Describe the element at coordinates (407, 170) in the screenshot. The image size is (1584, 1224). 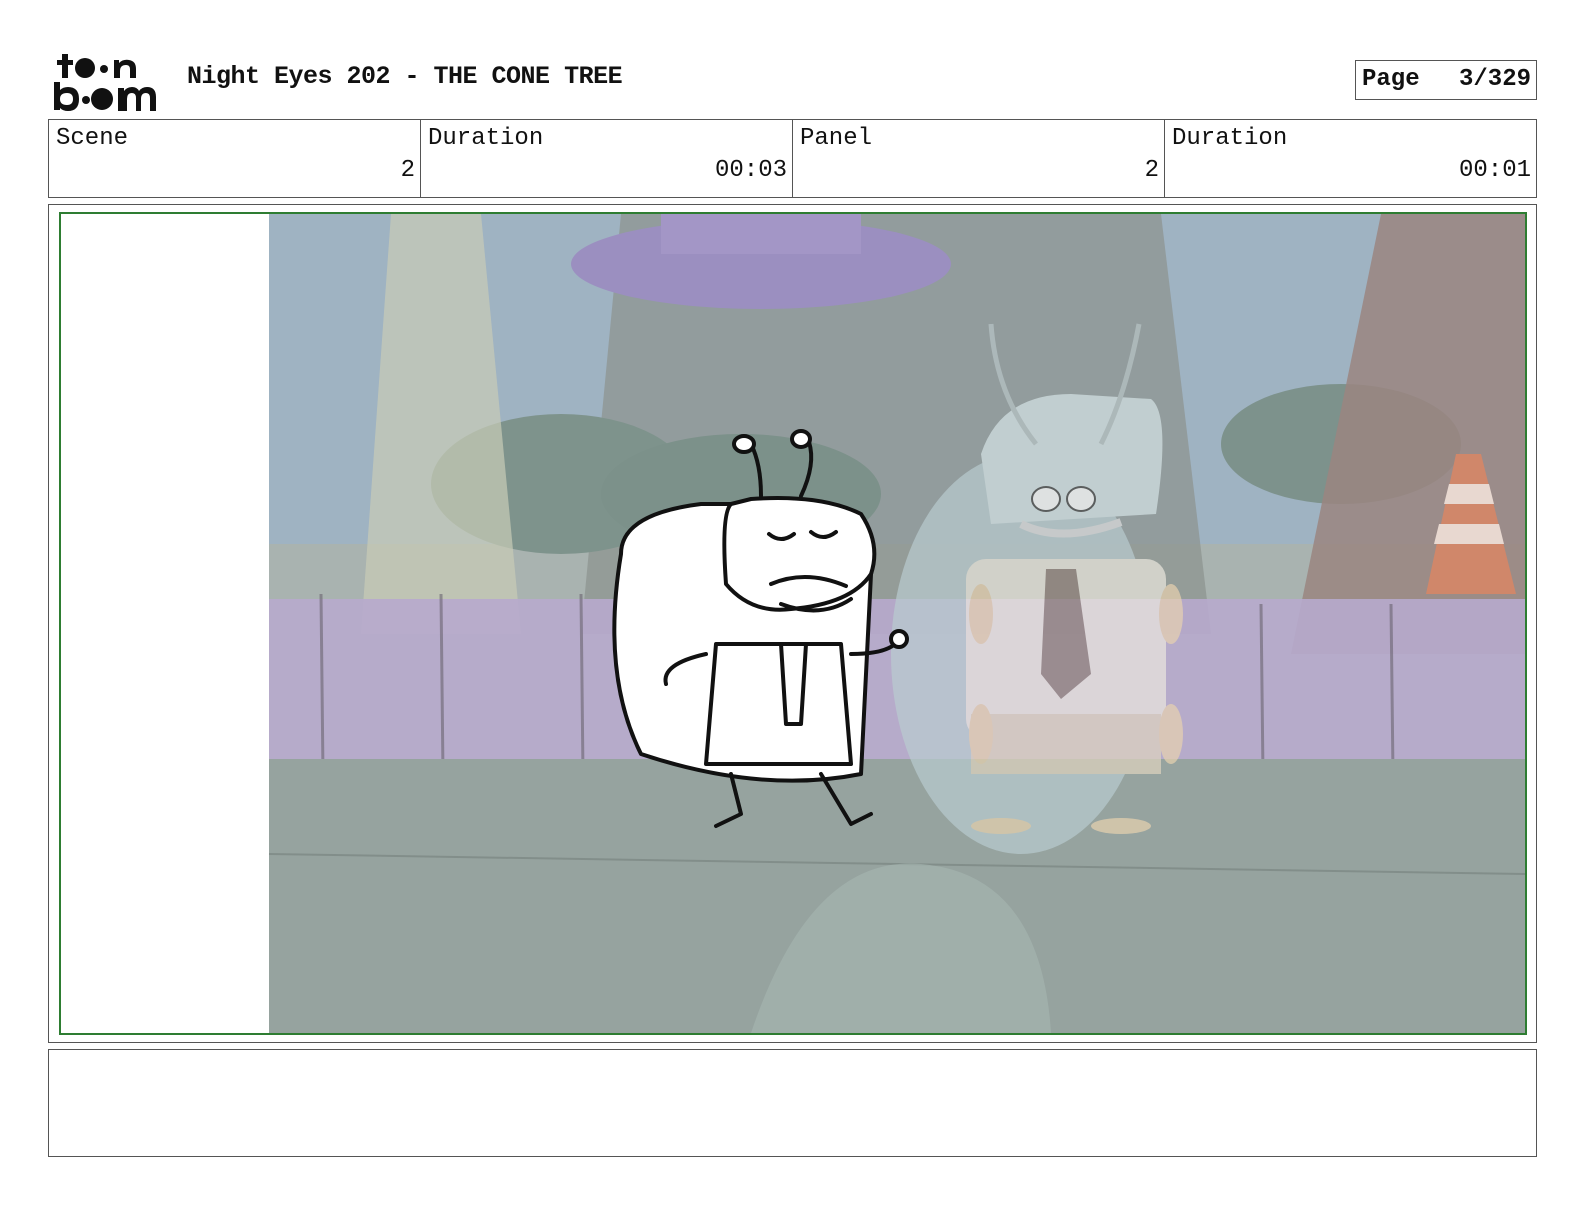
I see `scene-value: 2` at that location.